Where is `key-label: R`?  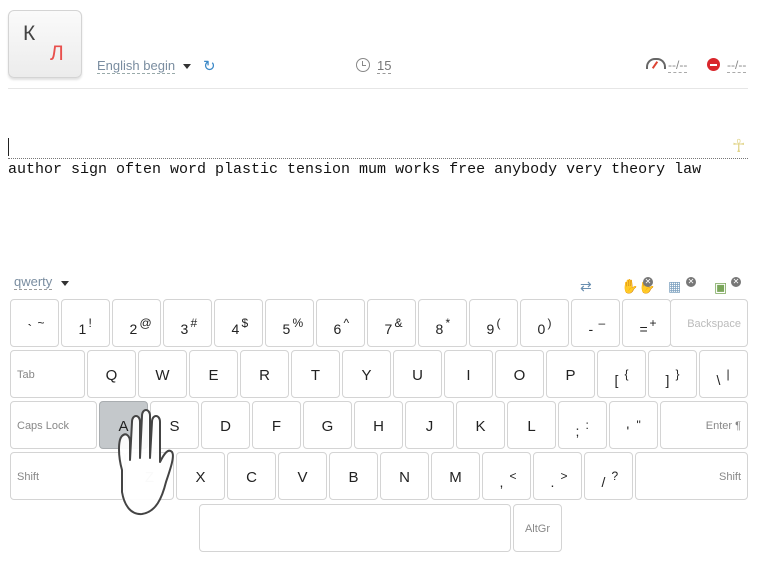
key-label: R is located at coordinates (264, 375).